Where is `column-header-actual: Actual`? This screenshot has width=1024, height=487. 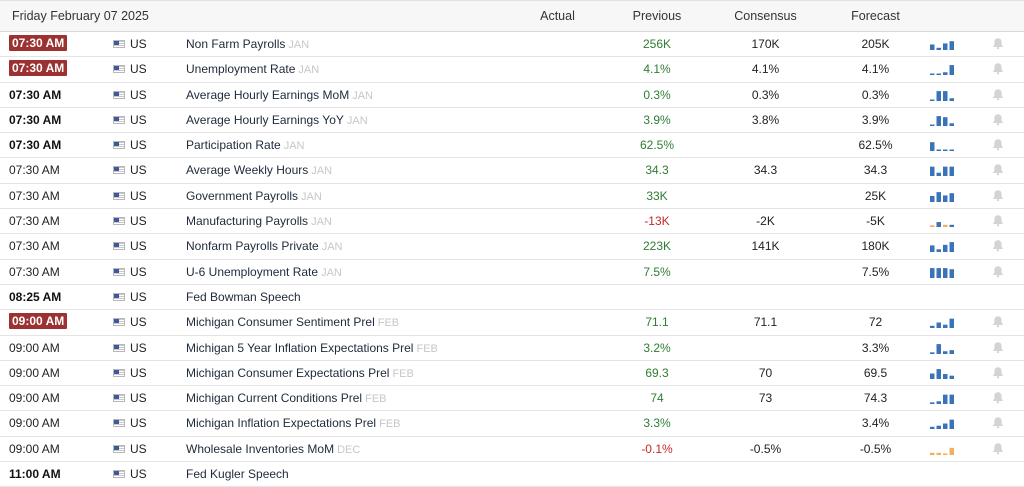
column-header-actual: Actual is located at coordinates (557, 16).